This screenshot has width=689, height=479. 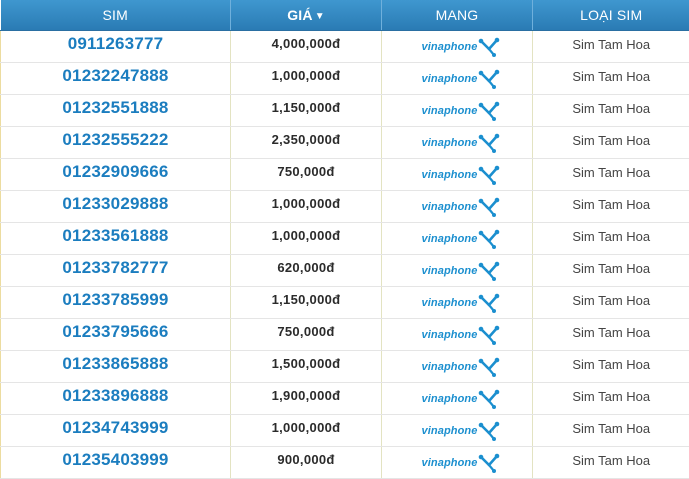 I want to click on price-value: 1,900,000đ, so click(x=306, y=395).